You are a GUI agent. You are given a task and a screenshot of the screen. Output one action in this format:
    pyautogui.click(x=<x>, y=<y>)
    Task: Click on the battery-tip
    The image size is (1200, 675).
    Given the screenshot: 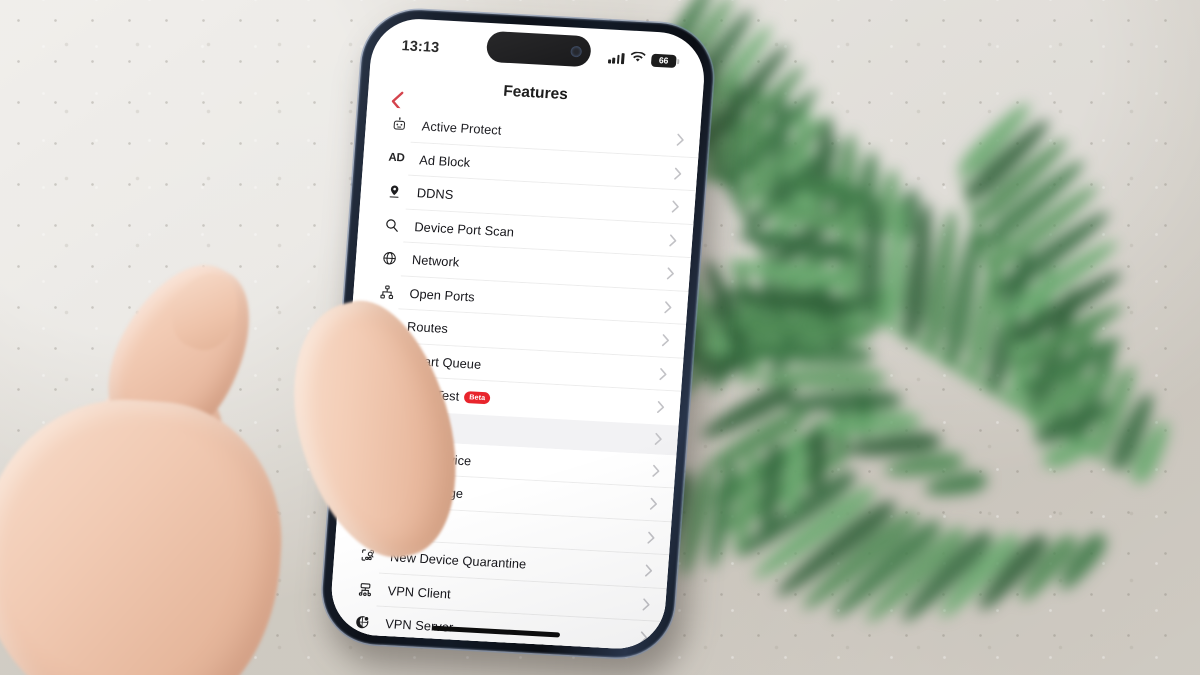 What is the action you would take?
    pyautogui.click(x=678, y=61)
    